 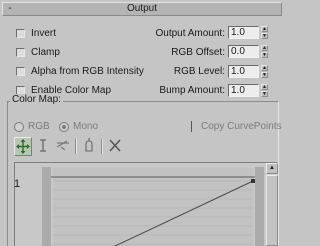 I want to click on output-amount-row: Output Amount:, so click(x=179, y=34).